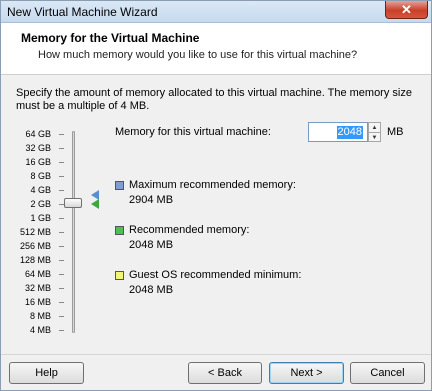 The image size is (432, 391). What do you see at coordinates (40, 190) in the screenshot?
I see `scale-label: 4 GB` at bounding box center [40, 190].